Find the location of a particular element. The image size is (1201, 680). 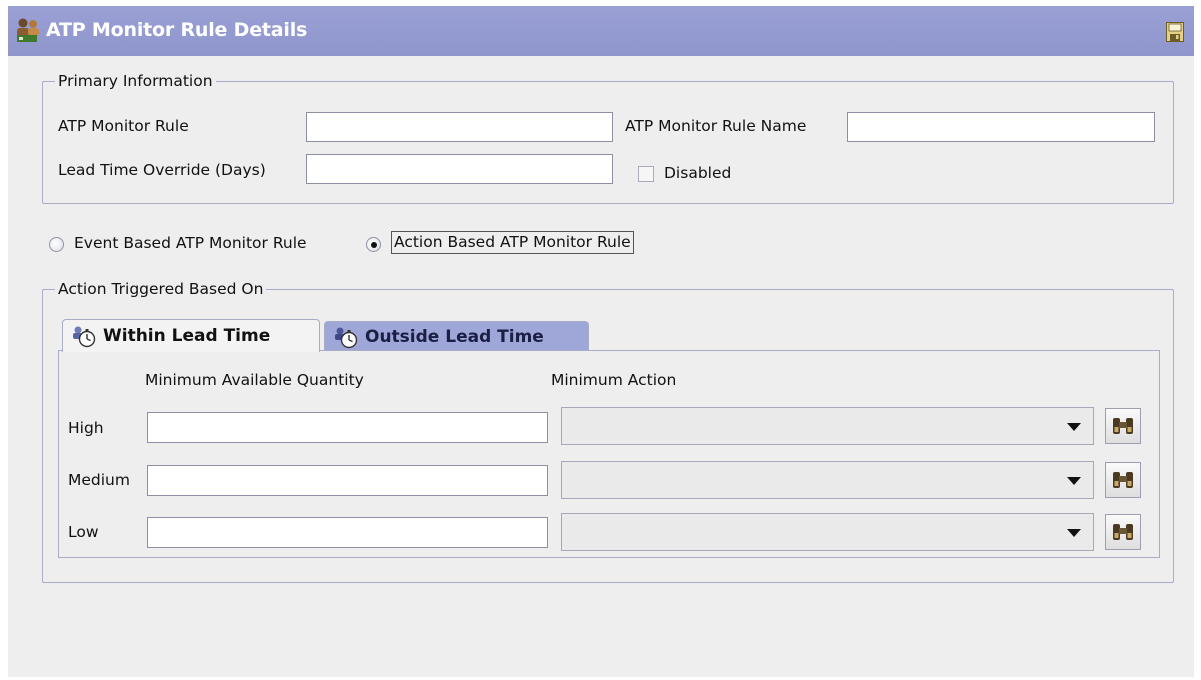

disabled-label: Disabled is located at coordinates (698, 173).